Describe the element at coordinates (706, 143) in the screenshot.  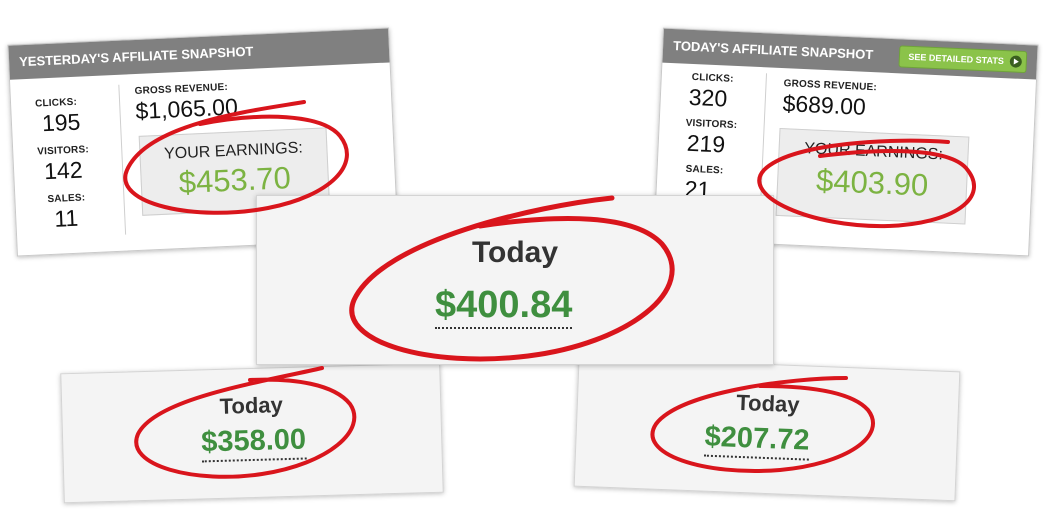
I see `visitors-value: 219` at that location.